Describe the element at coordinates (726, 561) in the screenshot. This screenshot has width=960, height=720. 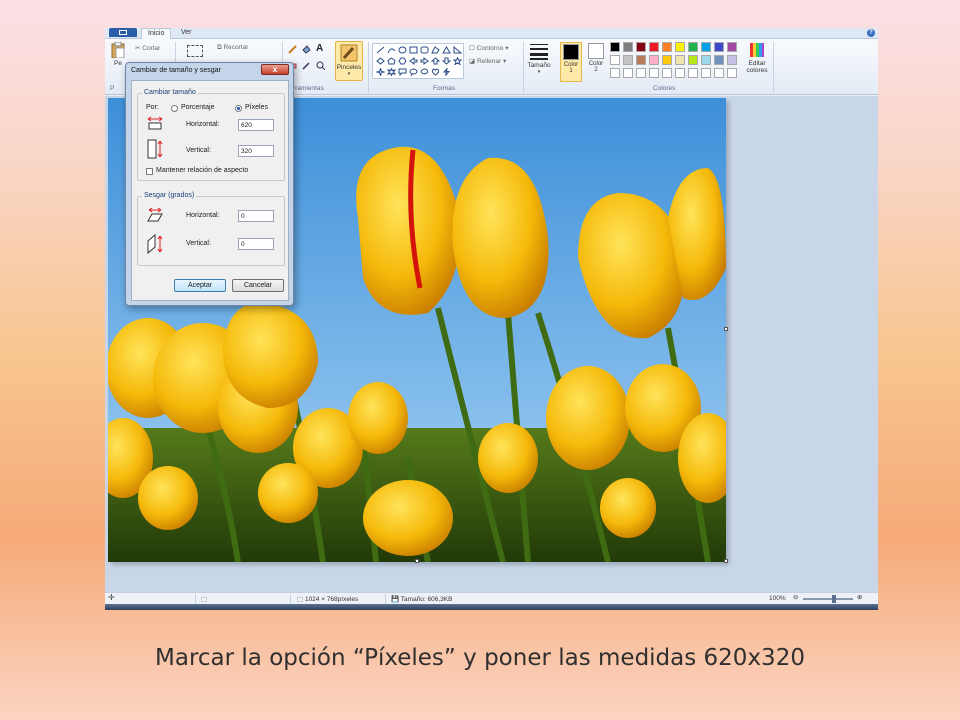
I see `resize-handle-corner` at that location.